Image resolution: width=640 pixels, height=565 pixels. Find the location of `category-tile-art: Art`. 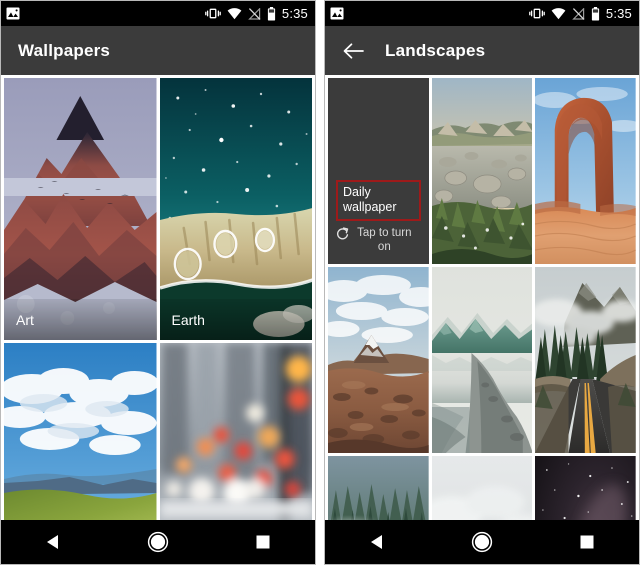

category-tile-art: Art is located at coordinates (80, 209).